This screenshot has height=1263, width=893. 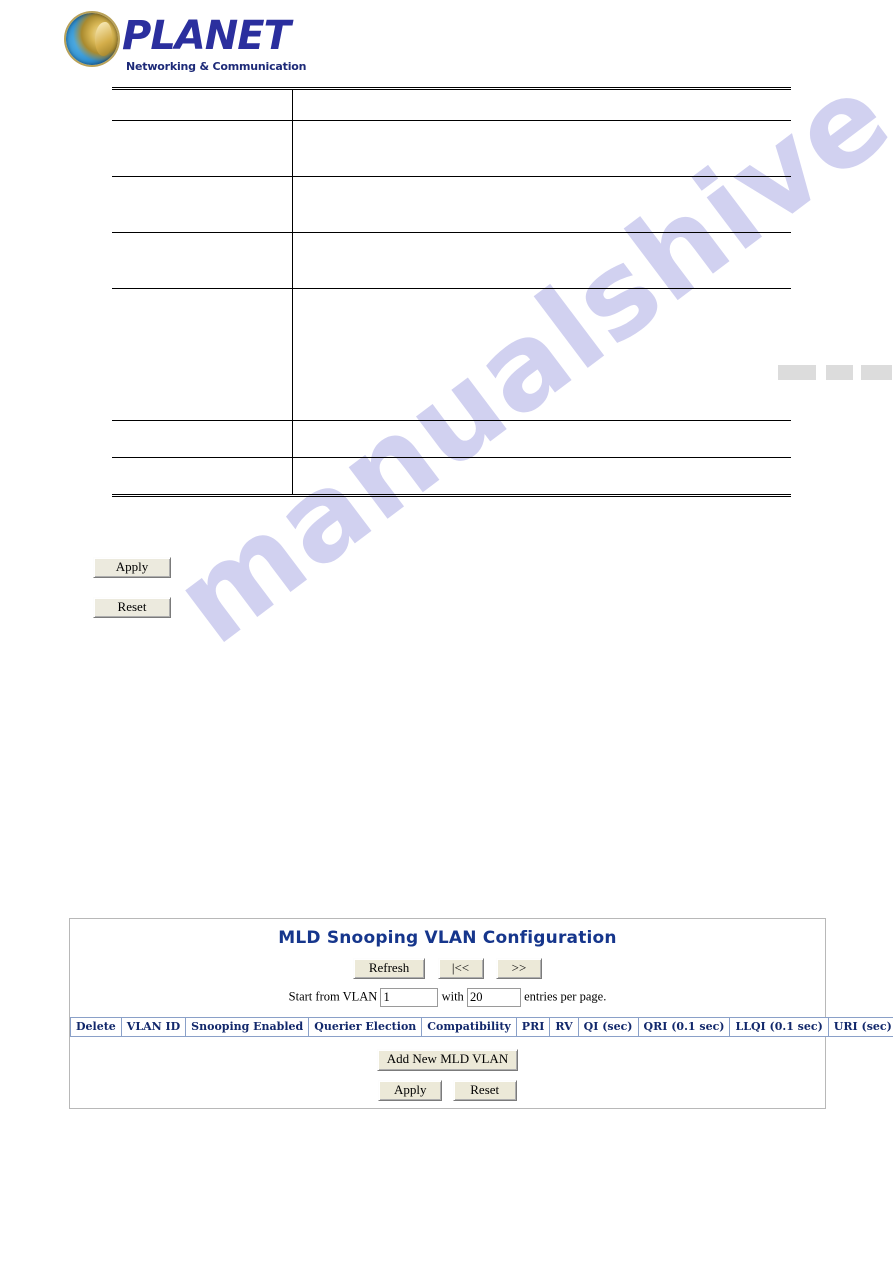 What do you see at coordinates (447, 1090) in the screenshot?
I see `form-actions: Apply Reset` at bounding box center [447, 1090].